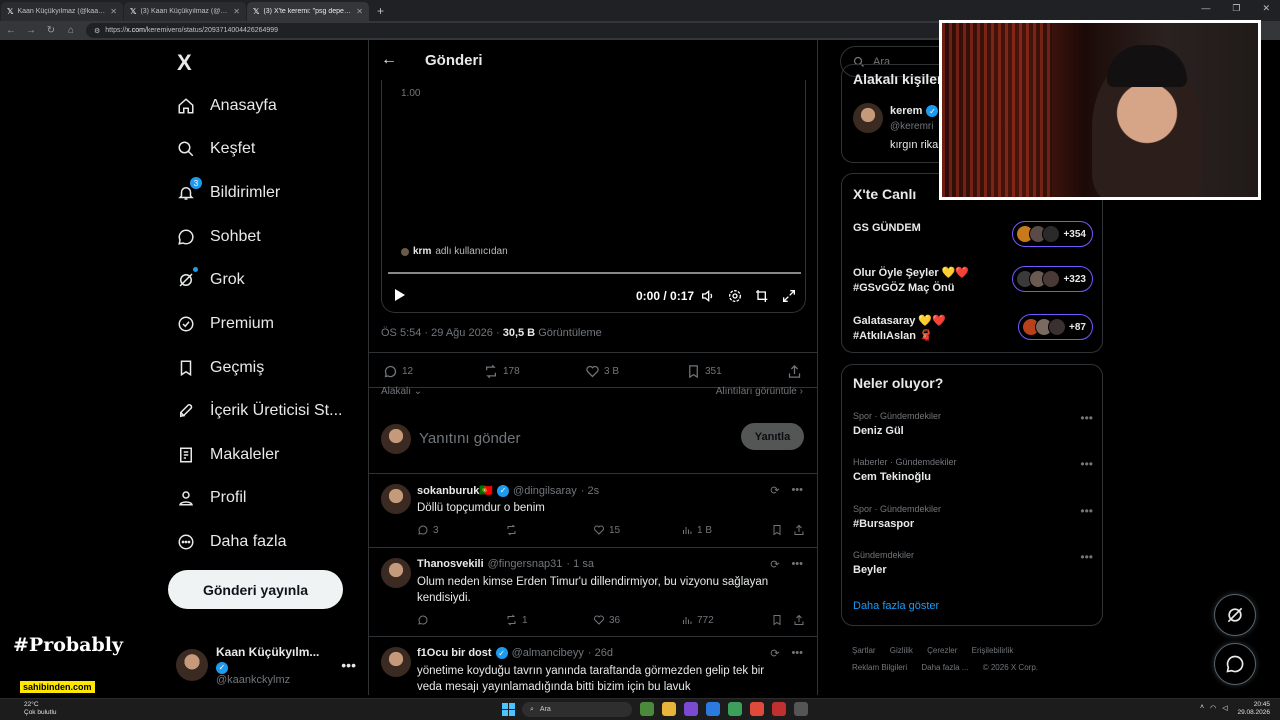  I want to click on grok-floating-button, so click(1235, 615).